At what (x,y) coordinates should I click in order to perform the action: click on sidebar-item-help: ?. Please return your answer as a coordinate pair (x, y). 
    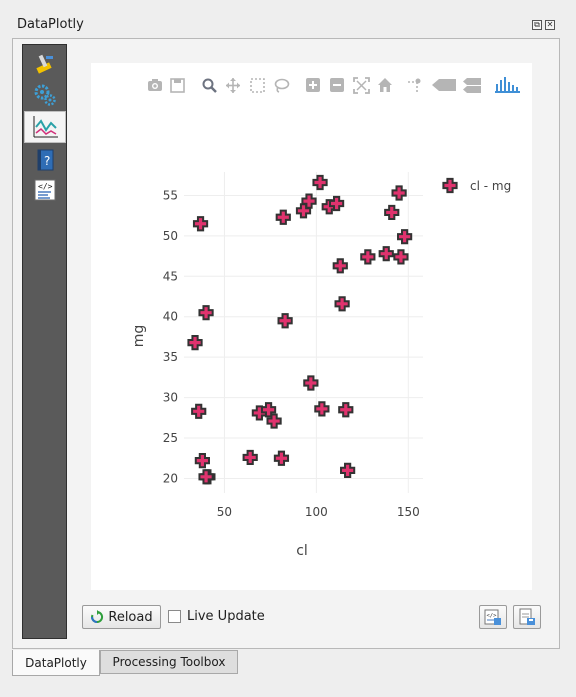
    Looking at the image, I should click on (45, 160).